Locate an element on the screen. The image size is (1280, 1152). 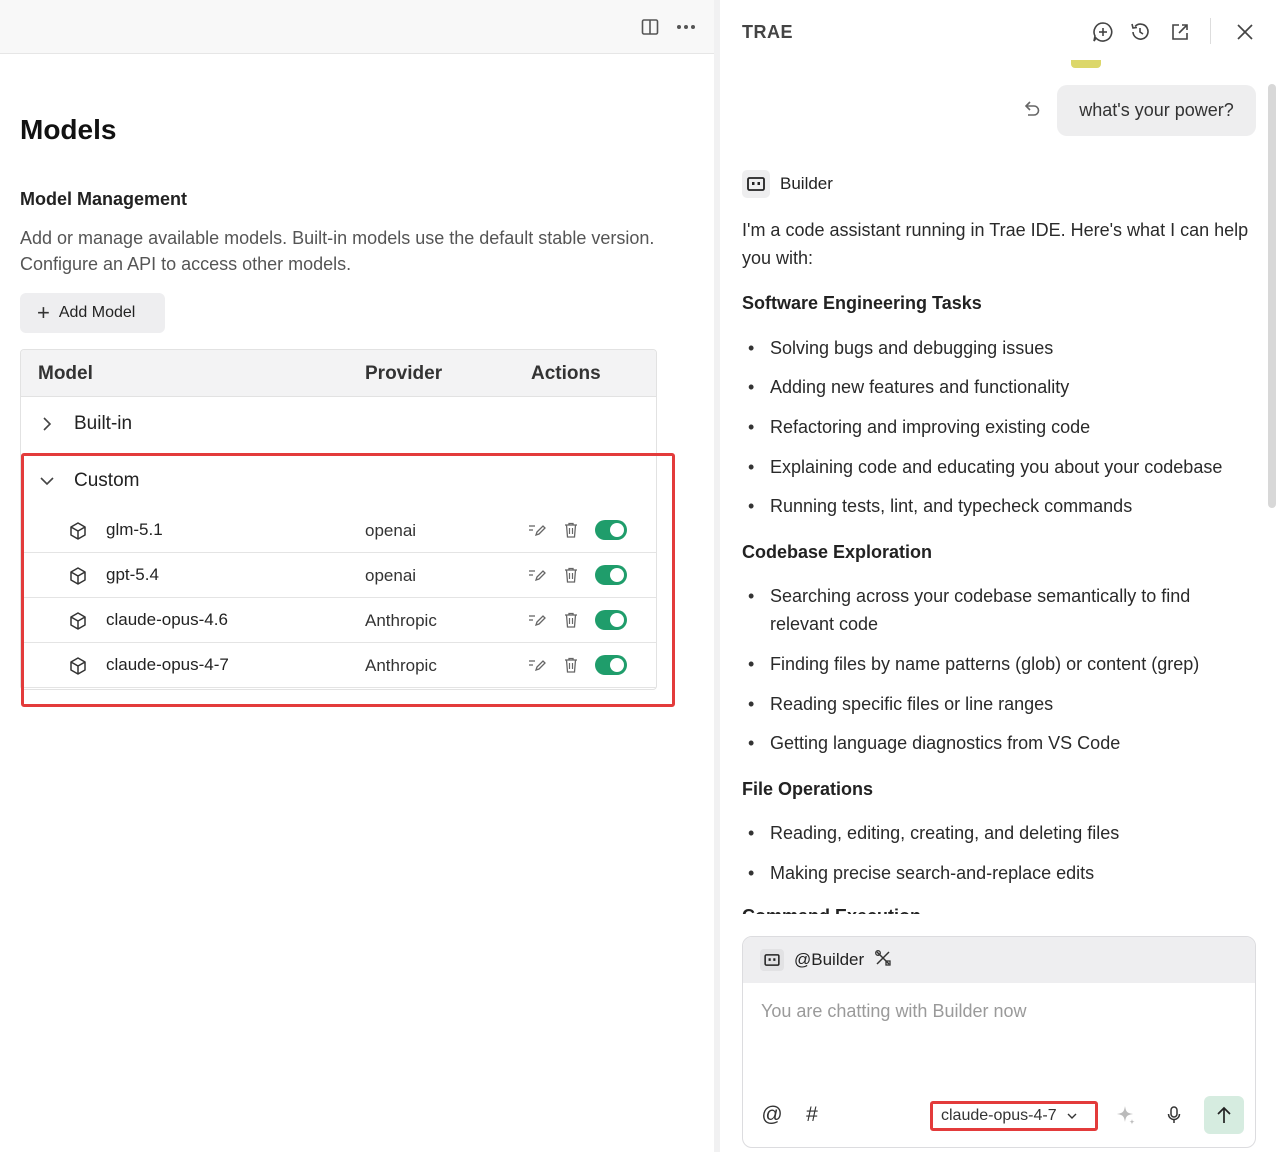
scrollbar is located at coordinates (1272, 296).